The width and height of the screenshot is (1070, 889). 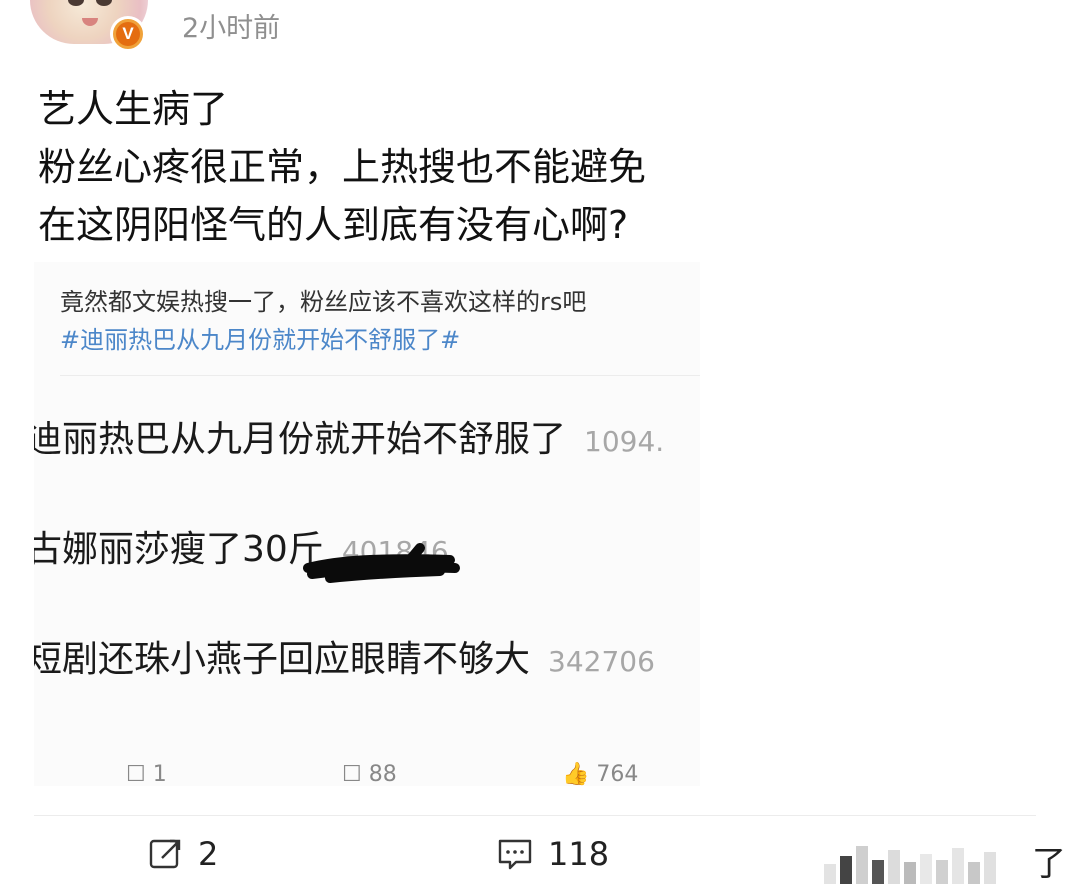 I want to click on hot-list-item: 迪丽热巴从九月份就开始不舒服了 1094., so click(x=367, y=440).